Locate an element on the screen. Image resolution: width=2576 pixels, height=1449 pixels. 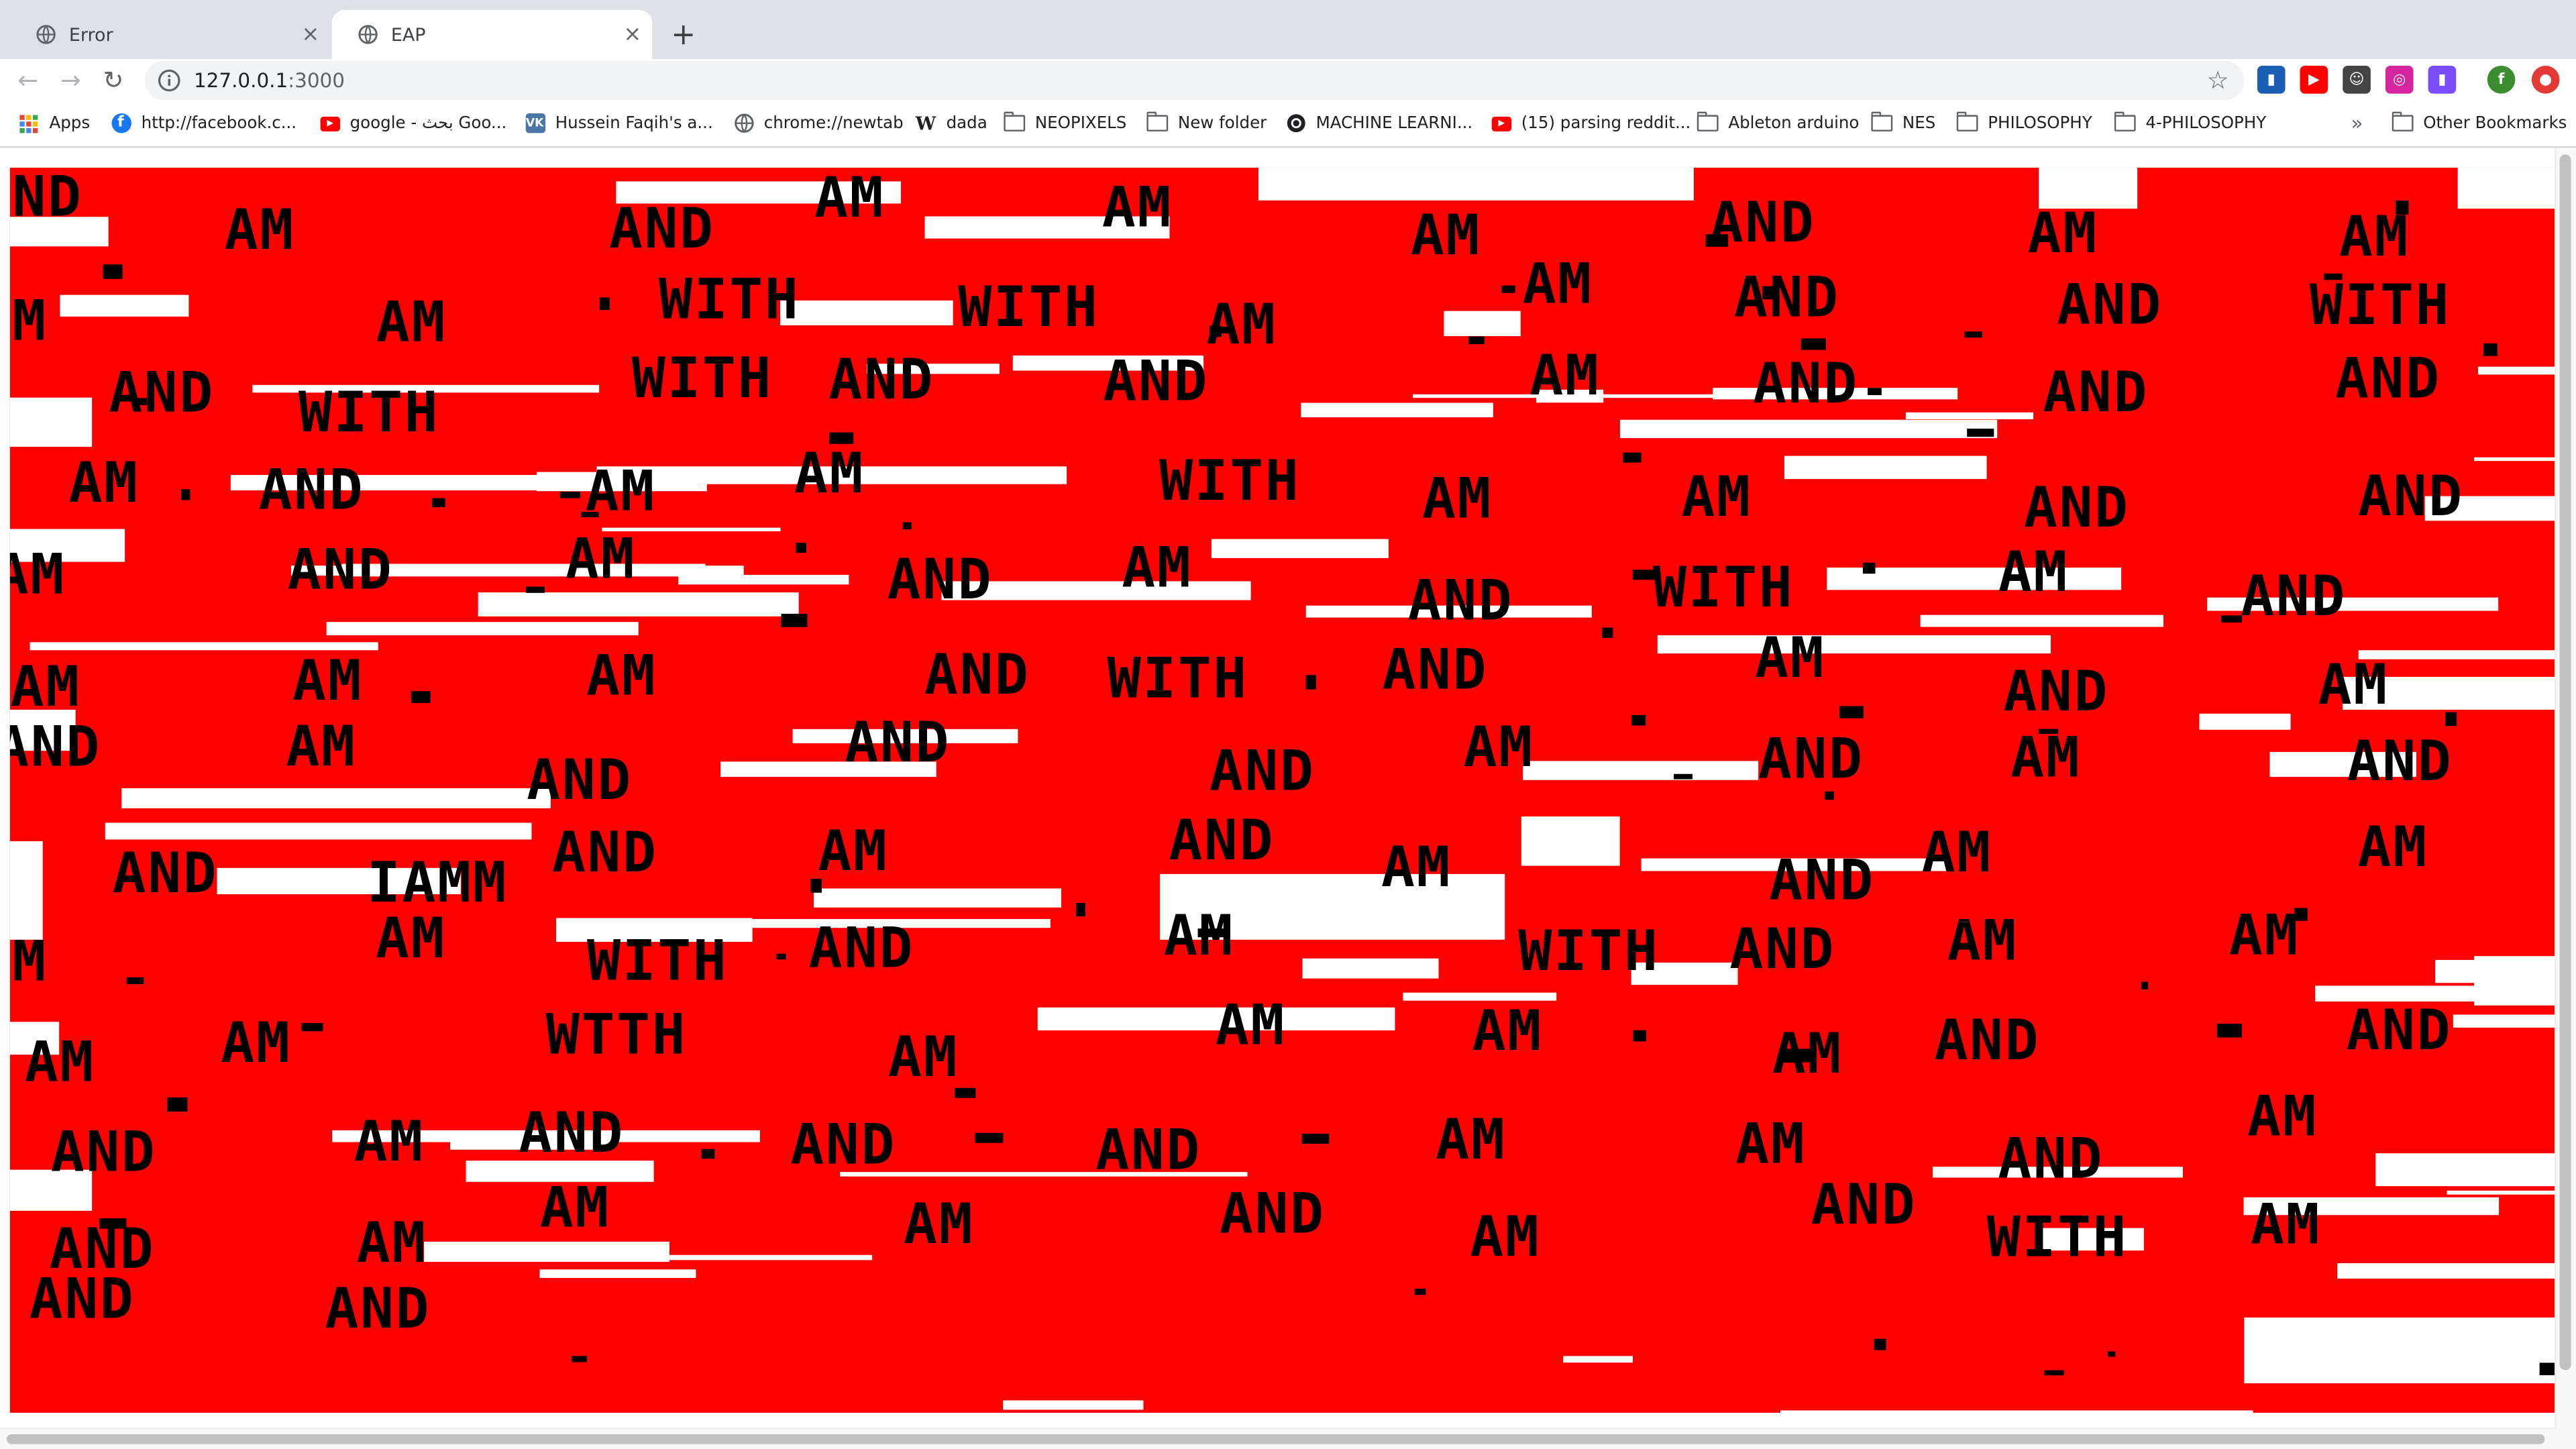
red-extension-icon: ● is located at coordinates (2545, 79).